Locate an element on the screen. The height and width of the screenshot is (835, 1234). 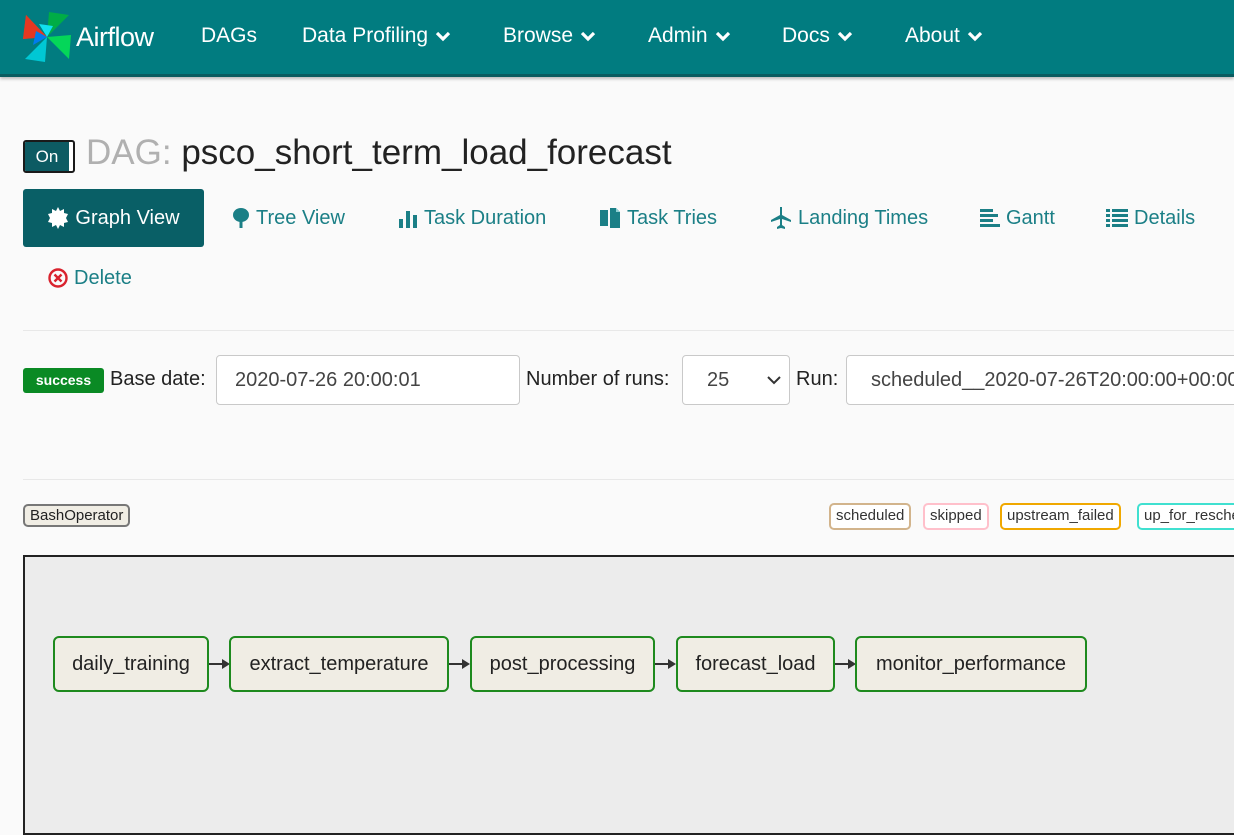
list-icon is located at coordinates (1117, 218).